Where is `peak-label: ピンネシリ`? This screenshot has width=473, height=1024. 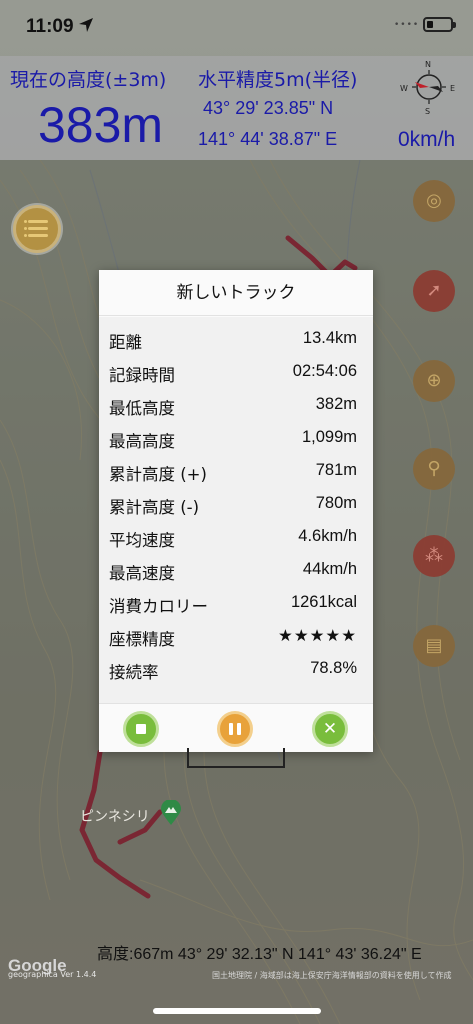 peak-label: ピンネシリ is located at coordinates (115, 817).